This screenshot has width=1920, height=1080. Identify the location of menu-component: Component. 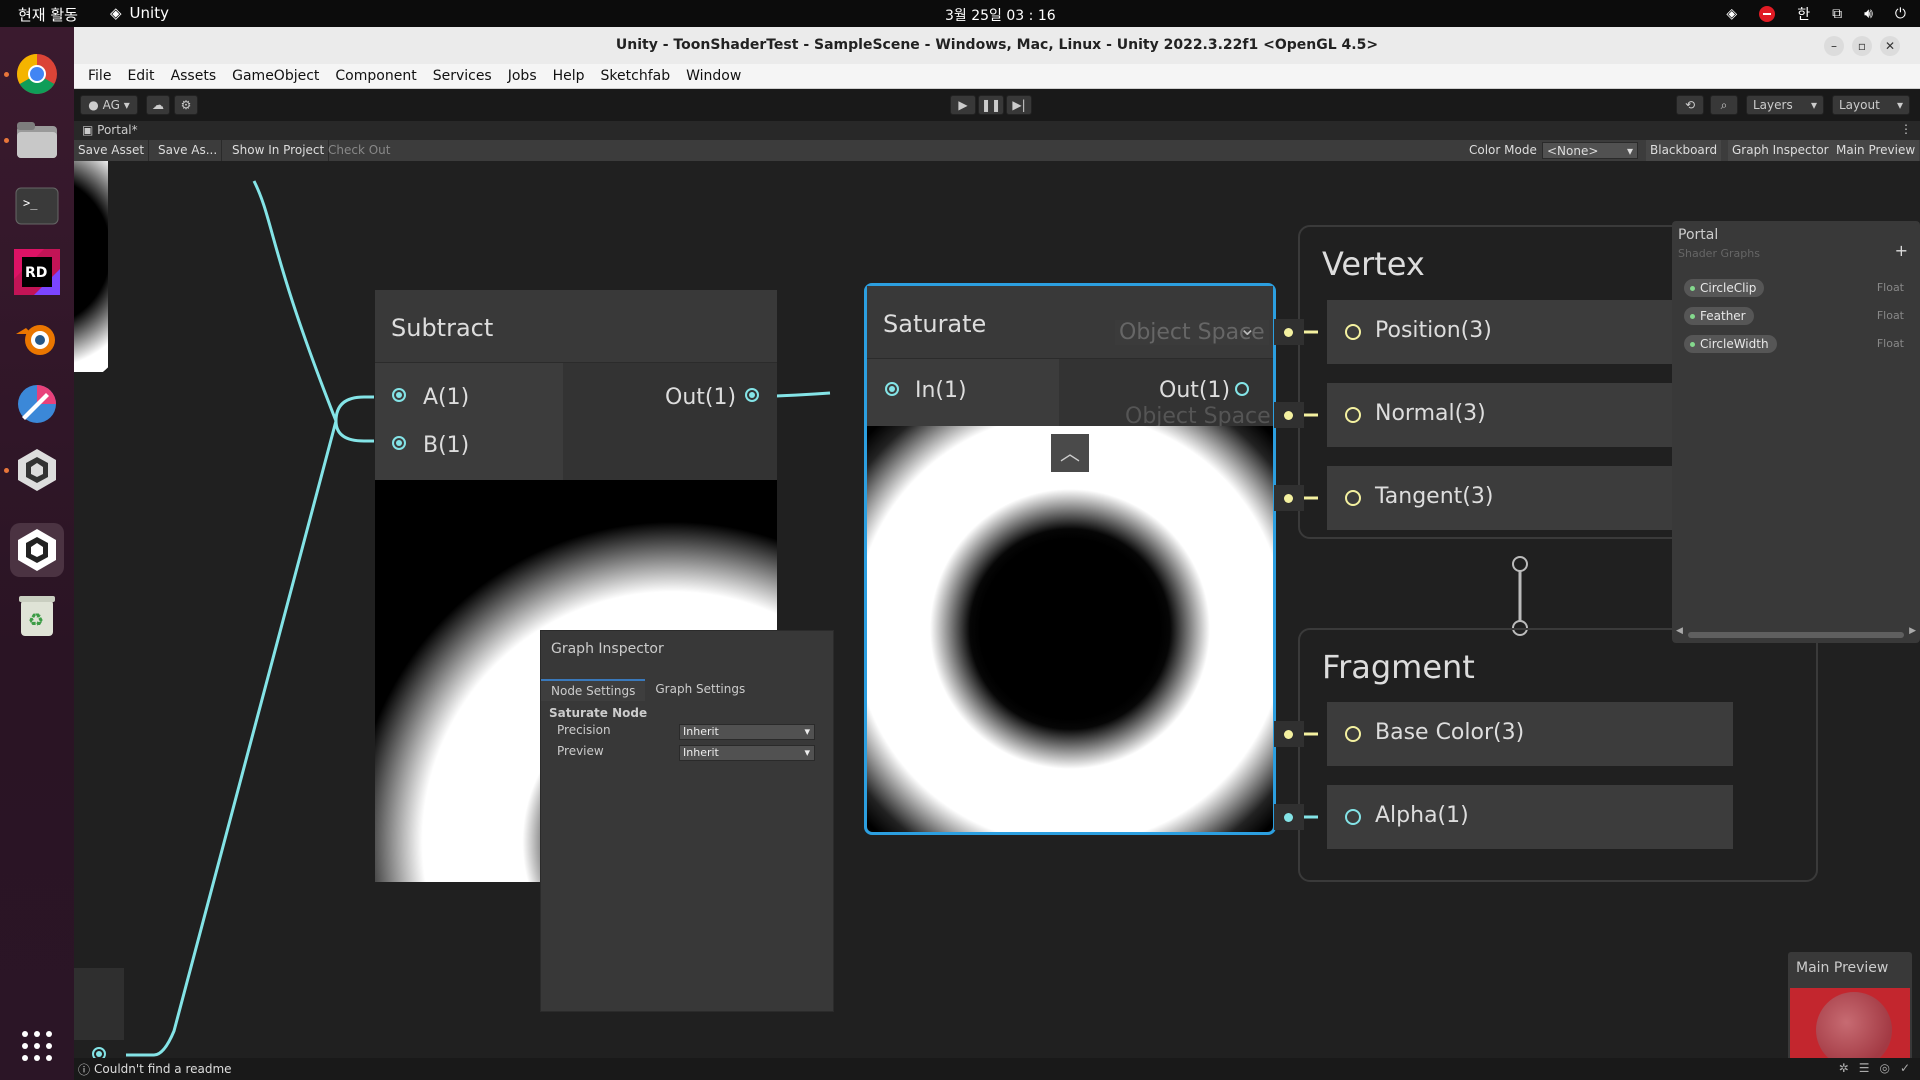
(375, 76).